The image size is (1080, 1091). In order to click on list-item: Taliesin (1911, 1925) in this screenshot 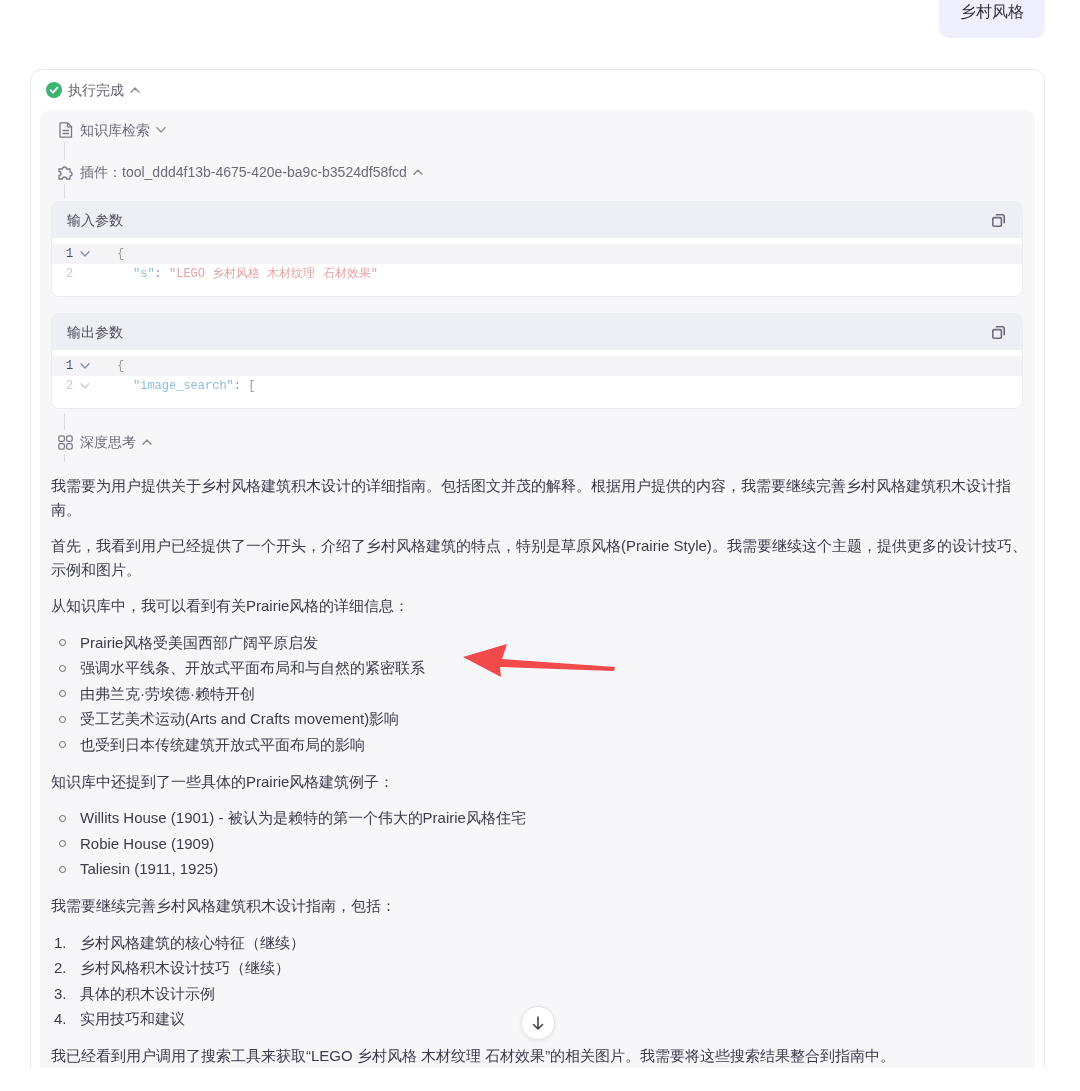, I will do `click(149, 869)`.